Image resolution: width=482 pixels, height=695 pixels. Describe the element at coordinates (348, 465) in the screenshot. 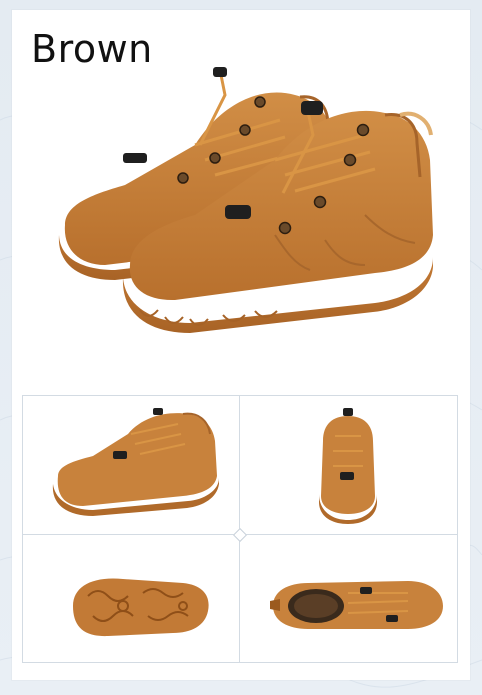

I see `thumbnail-back-view` at that location.